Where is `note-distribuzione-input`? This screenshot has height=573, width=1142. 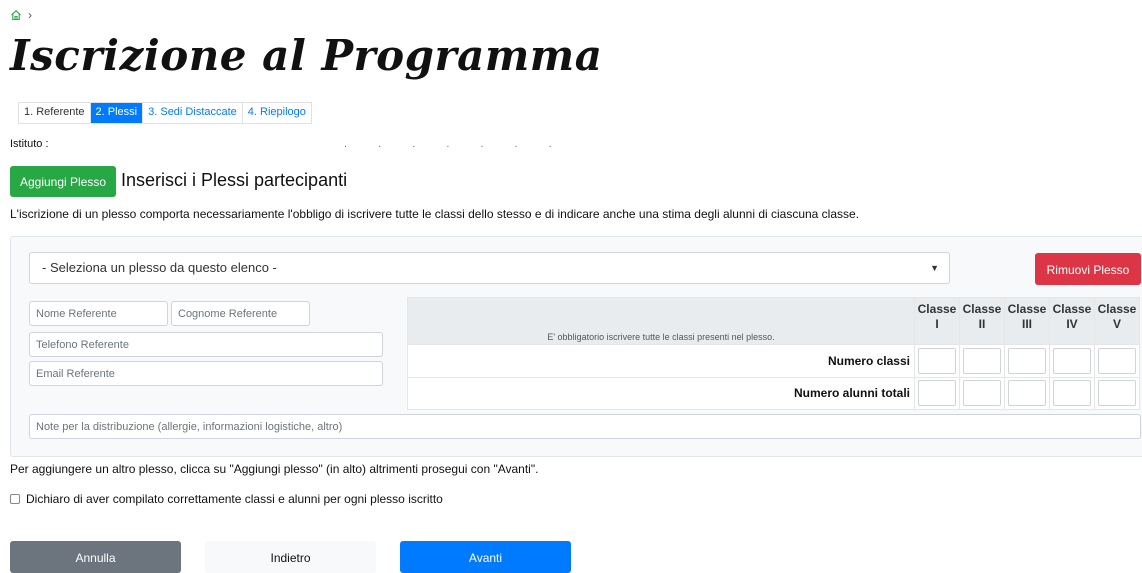 note-distribuzione-input is located at coordinates (585, 426).